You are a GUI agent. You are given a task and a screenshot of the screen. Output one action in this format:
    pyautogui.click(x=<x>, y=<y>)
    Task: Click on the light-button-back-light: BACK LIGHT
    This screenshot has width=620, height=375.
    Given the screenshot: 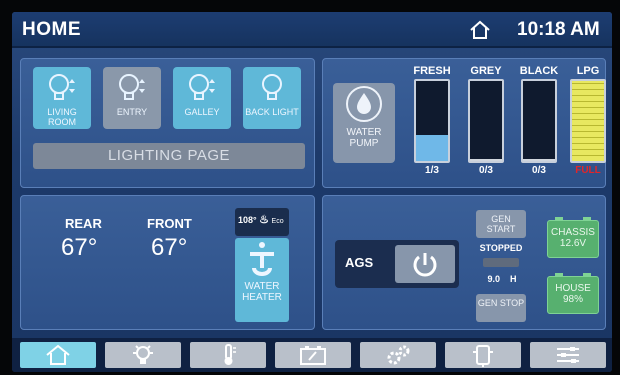 What is the action you would take?
    pyautogui.click(x=272, y=98)
    